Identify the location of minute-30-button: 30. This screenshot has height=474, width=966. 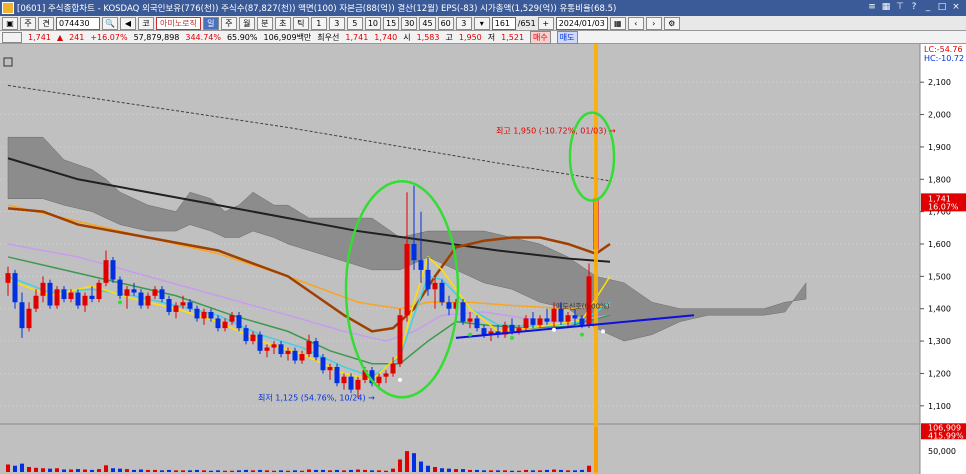
(409, 23).